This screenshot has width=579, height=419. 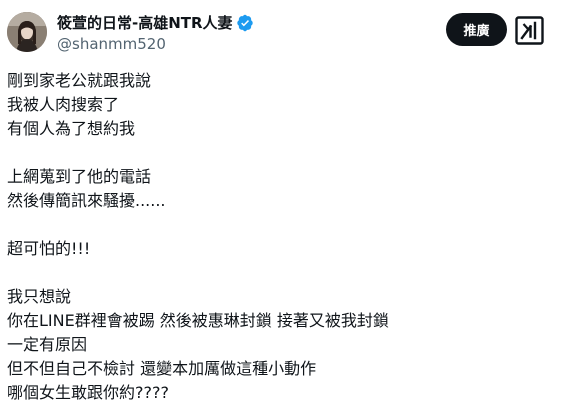 What do you see at coordinates (79, 80) in the screenshot?
I see `text-line: 剛到家老公就跟我說` at bounding box center [79, 80].